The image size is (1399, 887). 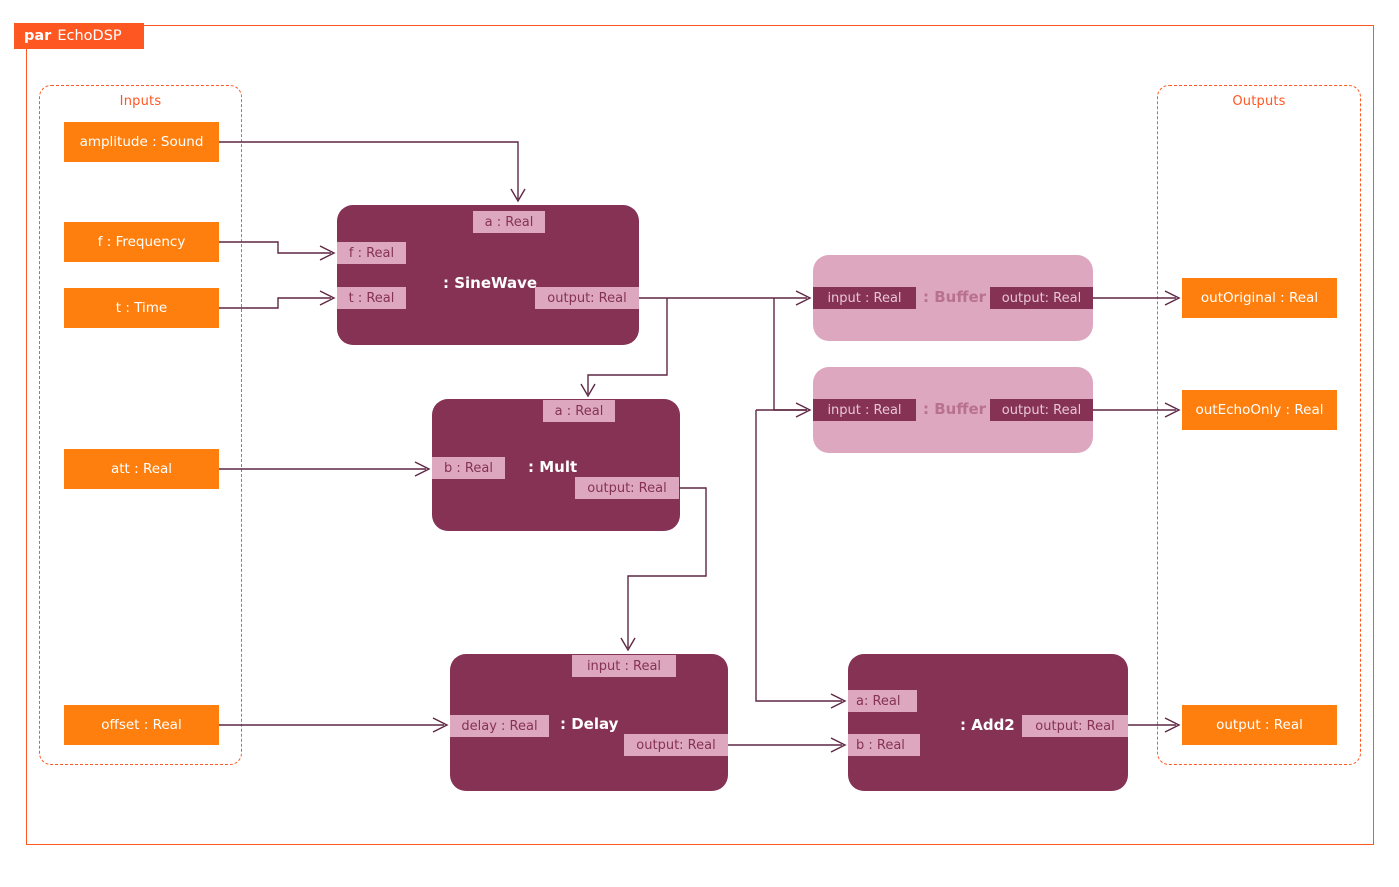 I want to click on output-port-outOriginal-label: outOriginal : Real, so click(x=1259, y=298).